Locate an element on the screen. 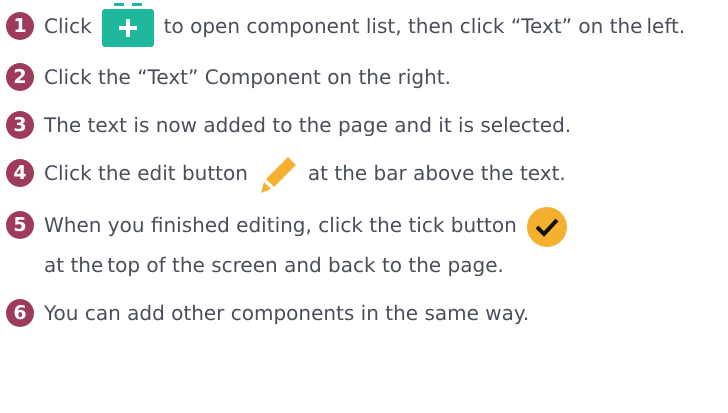 The height and width of the screenshot is (413, 728). step-text: Click is located at coordinates (68, 26).